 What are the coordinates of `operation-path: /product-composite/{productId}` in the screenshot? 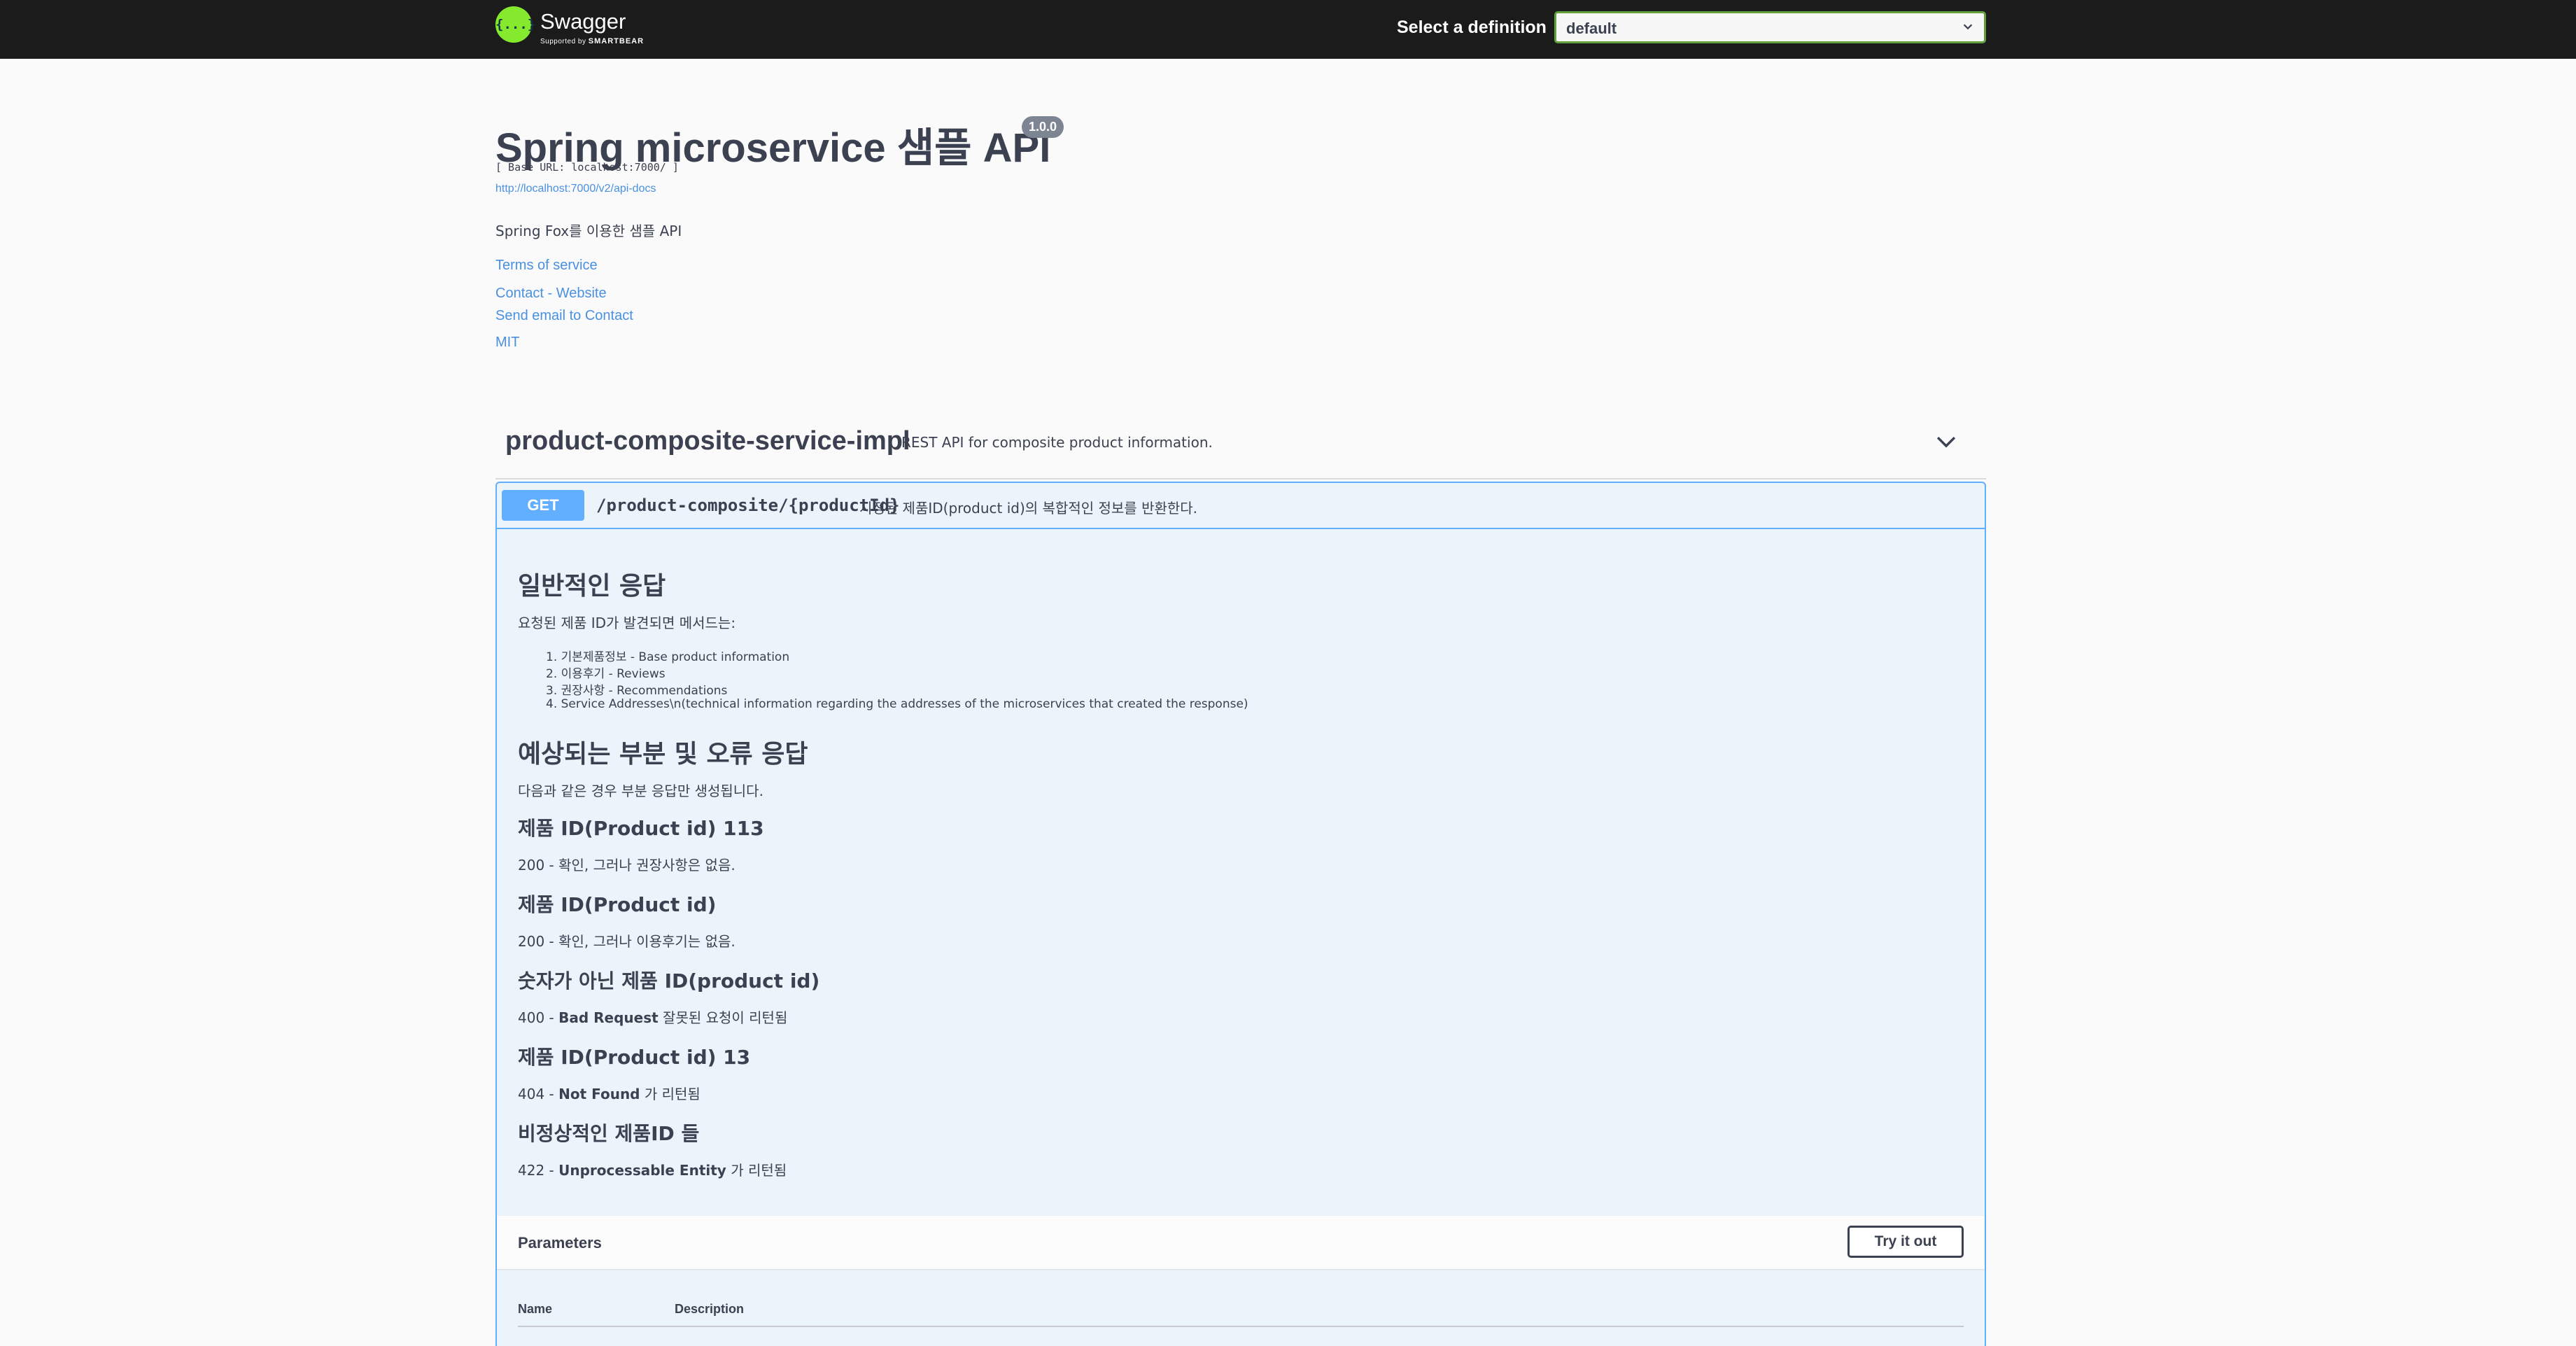 It's located at (748, 505).